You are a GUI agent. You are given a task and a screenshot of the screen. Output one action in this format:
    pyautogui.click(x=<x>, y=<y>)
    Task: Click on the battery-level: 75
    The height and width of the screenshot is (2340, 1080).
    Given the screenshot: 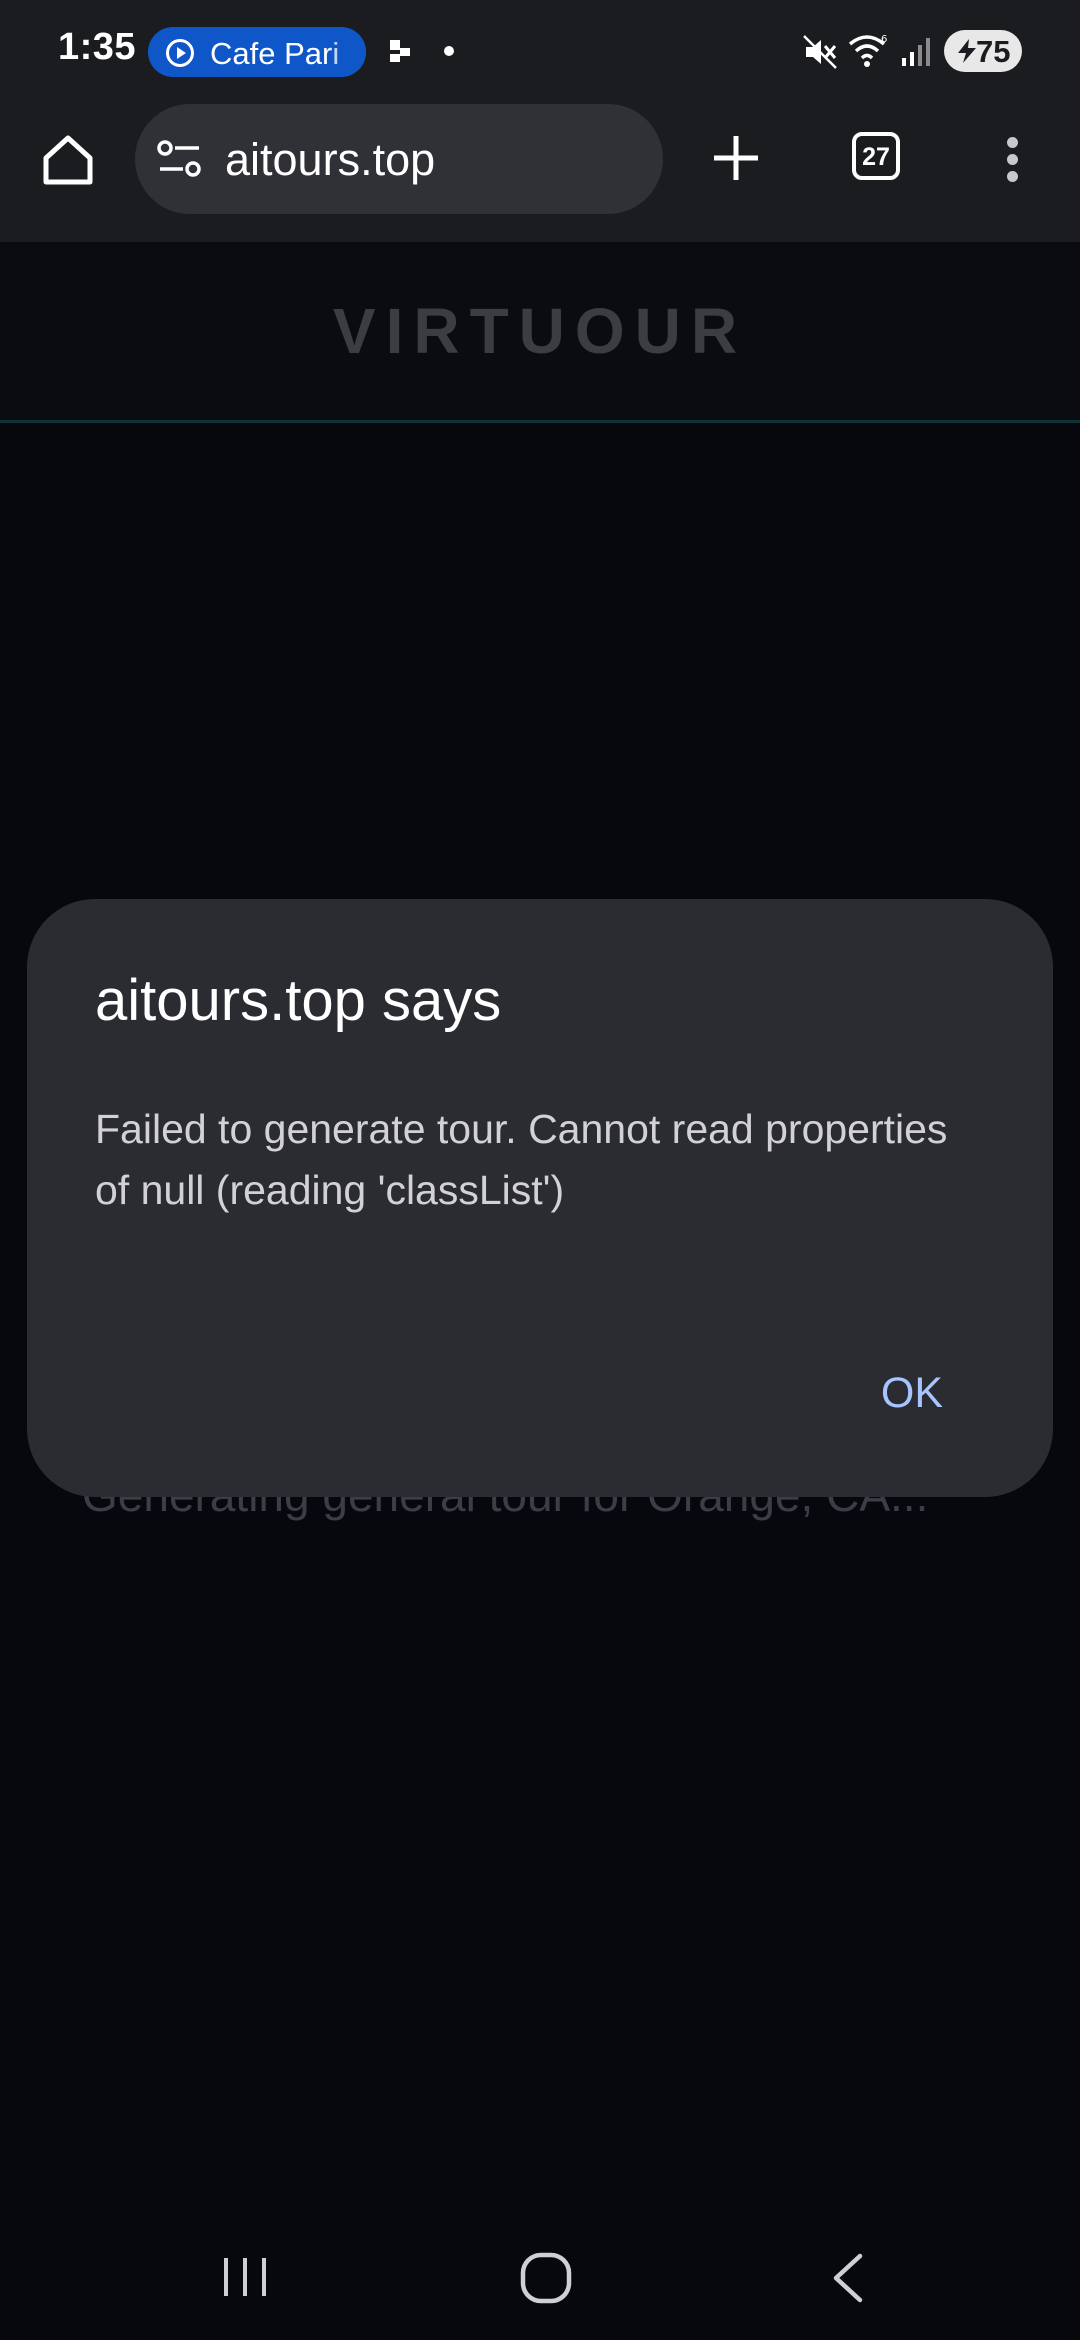 What is the action you would take?
    pyautogui.click(x=993, y=51)
    